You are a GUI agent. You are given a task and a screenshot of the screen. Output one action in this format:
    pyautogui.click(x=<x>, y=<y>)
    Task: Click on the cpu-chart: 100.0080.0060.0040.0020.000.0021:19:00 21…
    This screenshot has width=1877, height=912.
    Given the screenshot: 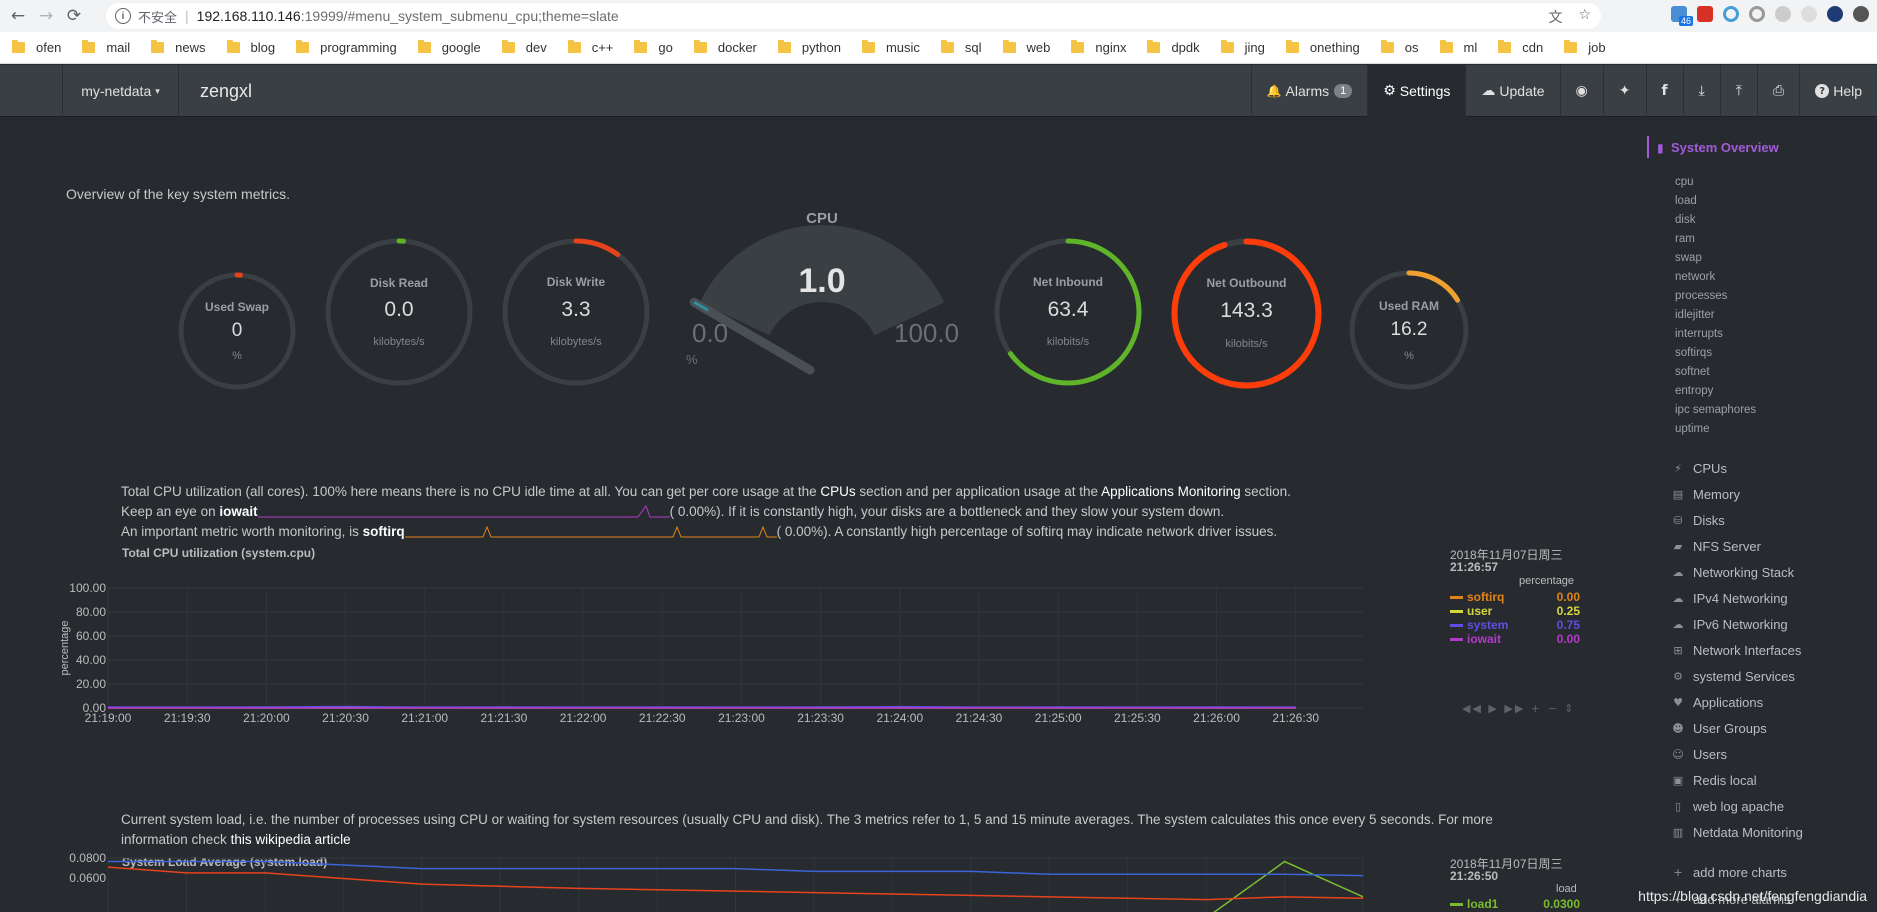 What is the action you would take?
    pyautogui.click(x=730, y=648)
    